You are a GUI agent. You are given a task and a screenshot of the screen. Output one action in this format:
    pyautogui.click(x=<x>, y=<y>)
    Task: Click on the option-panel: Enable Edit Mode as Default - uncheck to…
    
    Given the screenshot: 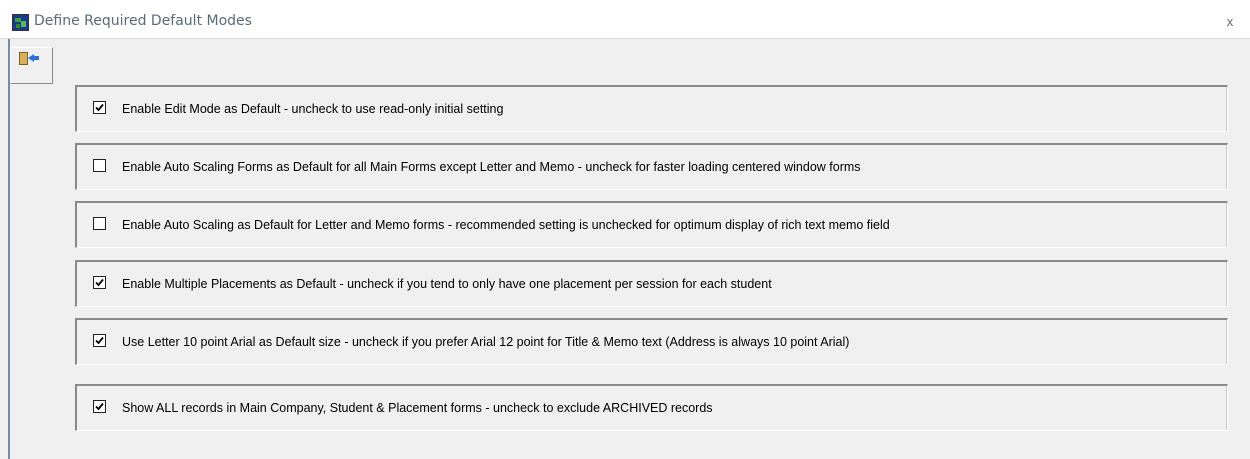 What is the action you would take?
    pyautogui.click(x=651, y=108)
    